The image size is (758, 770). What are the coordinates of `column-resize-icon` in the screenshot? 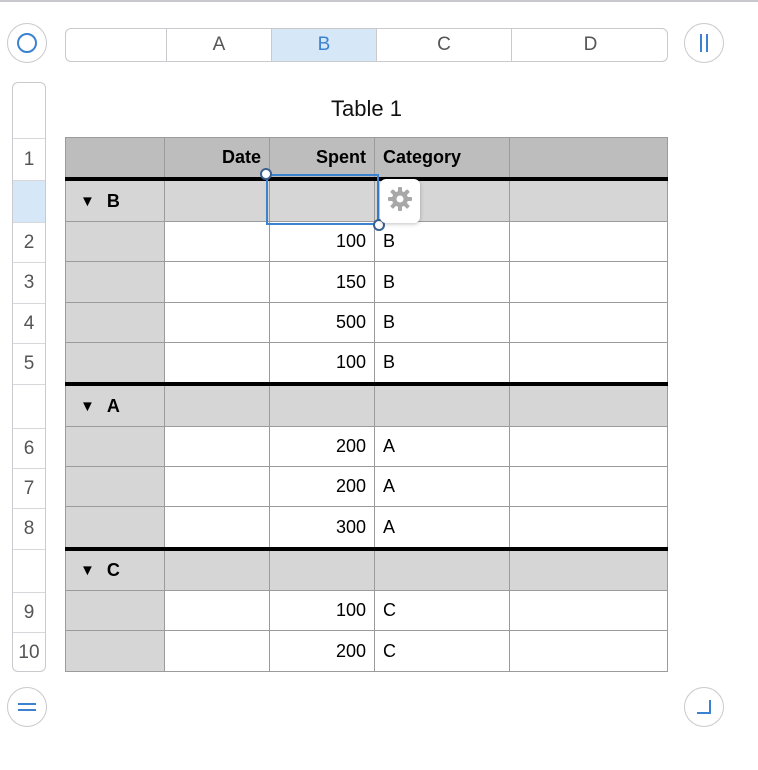 It's located at (704, 43).